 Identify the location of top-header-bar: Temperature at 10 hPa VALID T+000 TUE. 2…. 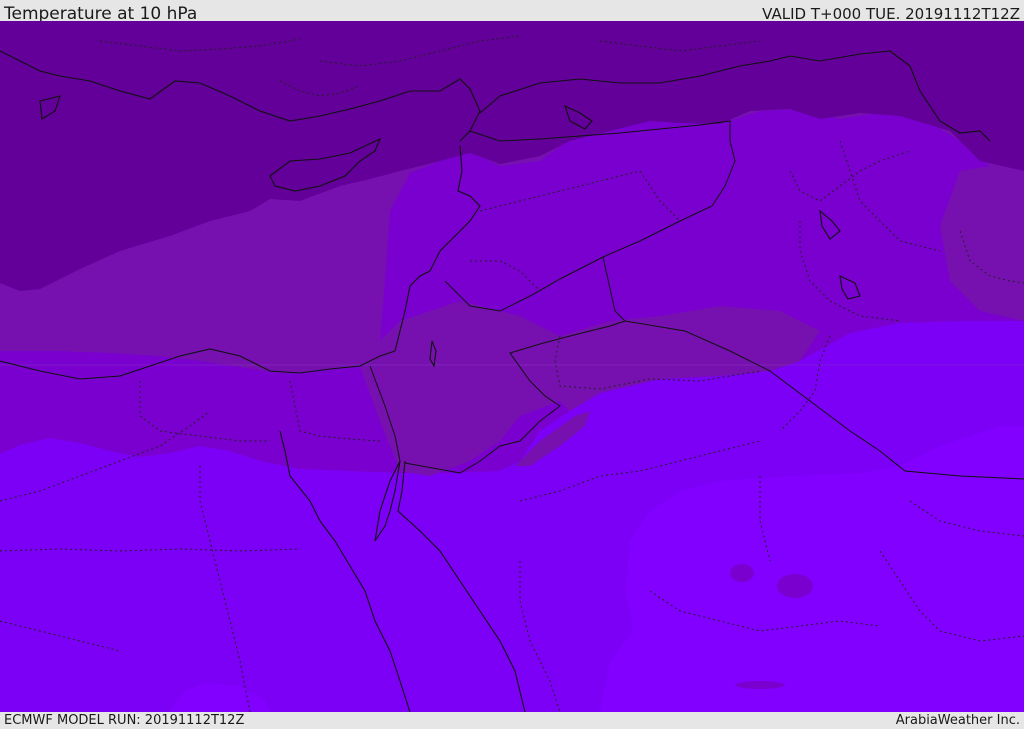
(512, 12).